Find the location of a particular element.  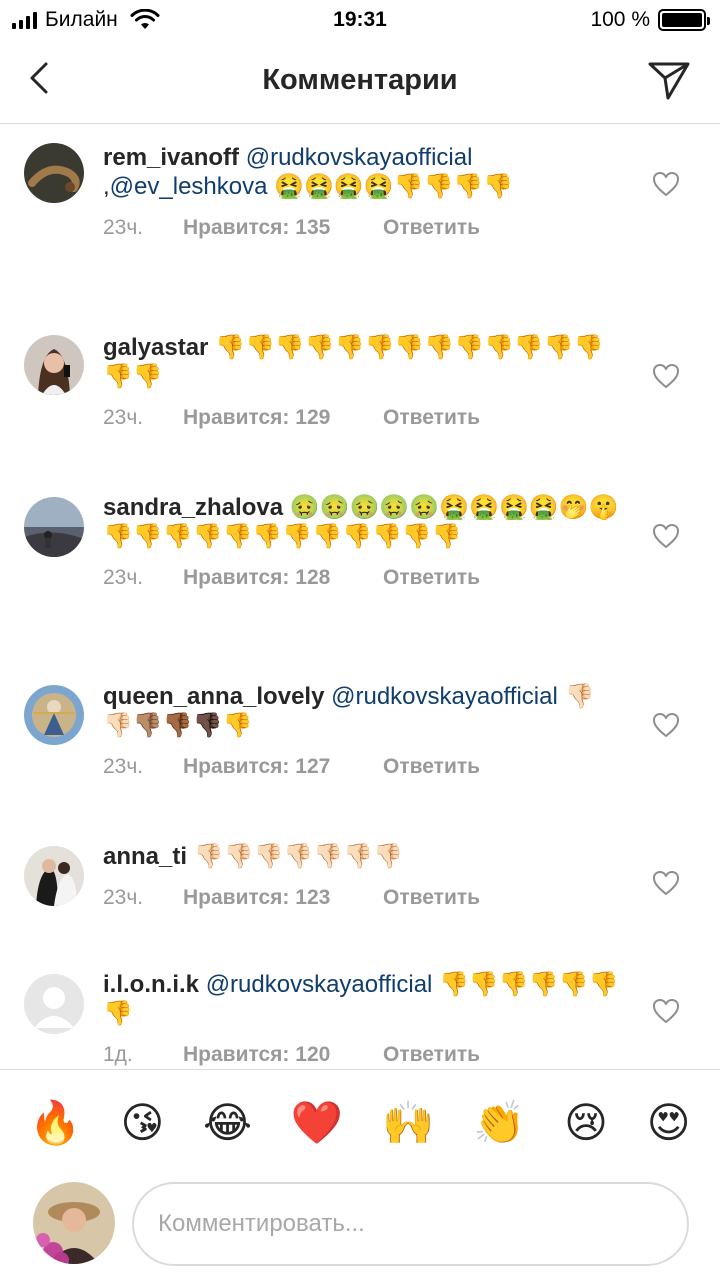

heart-eyes-emoji: 😍 is located at coordinates (669, 1122).